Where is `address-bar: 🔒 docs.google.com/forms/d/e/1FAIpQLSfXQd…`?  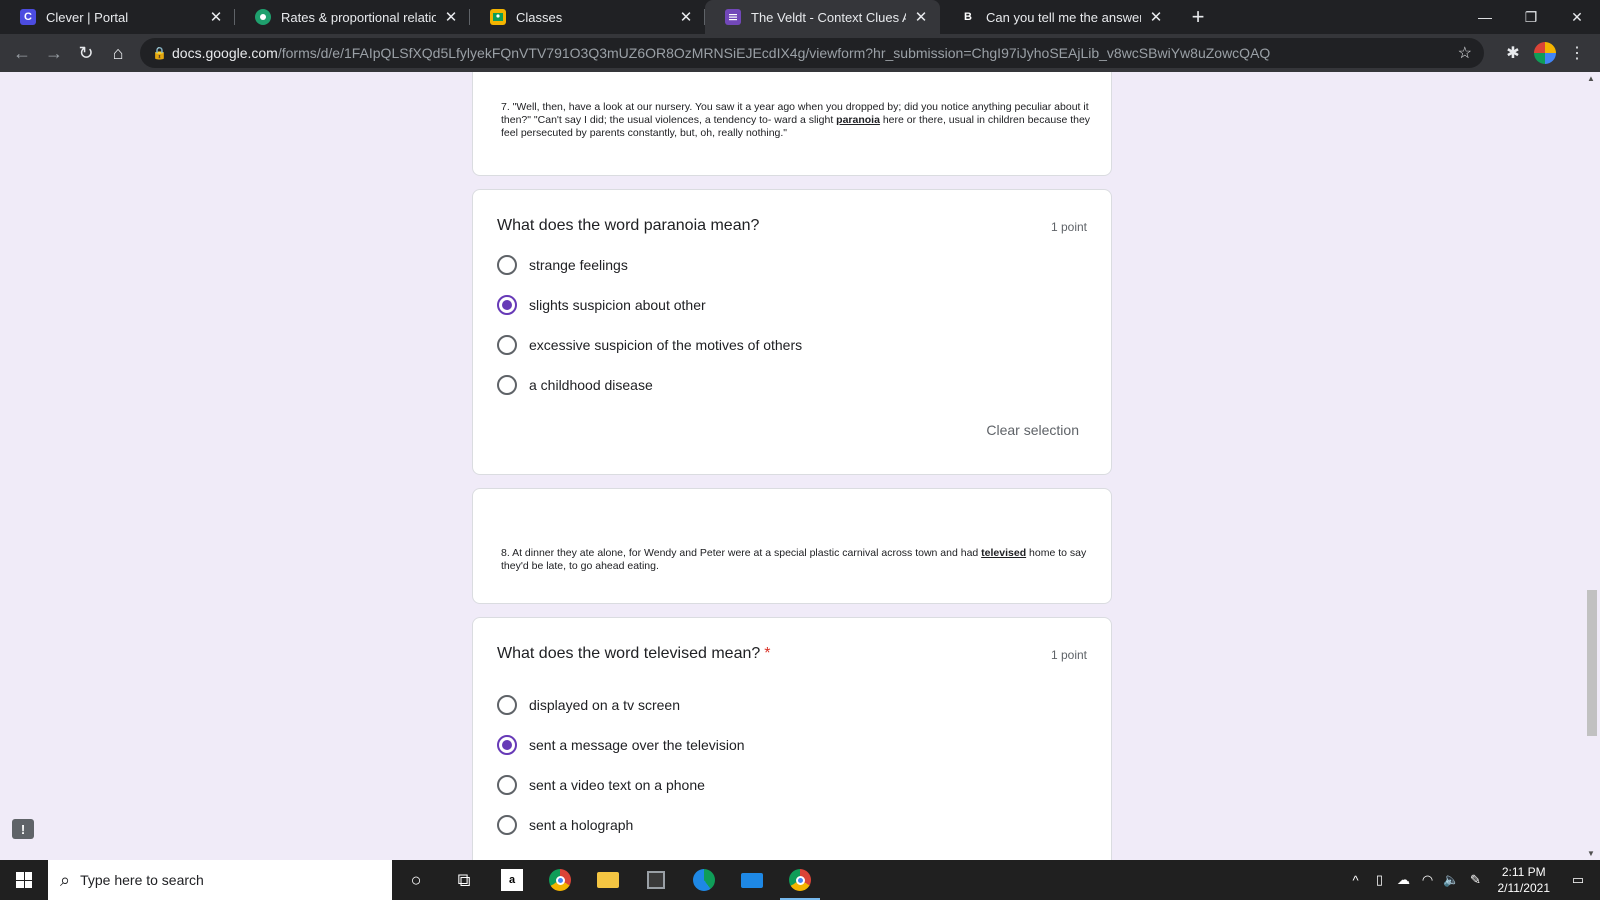 address-bar: 🔒 docs.google.com/forms/d/e/1FAIpQLSfXQd… is located at coordinates (812, 53).